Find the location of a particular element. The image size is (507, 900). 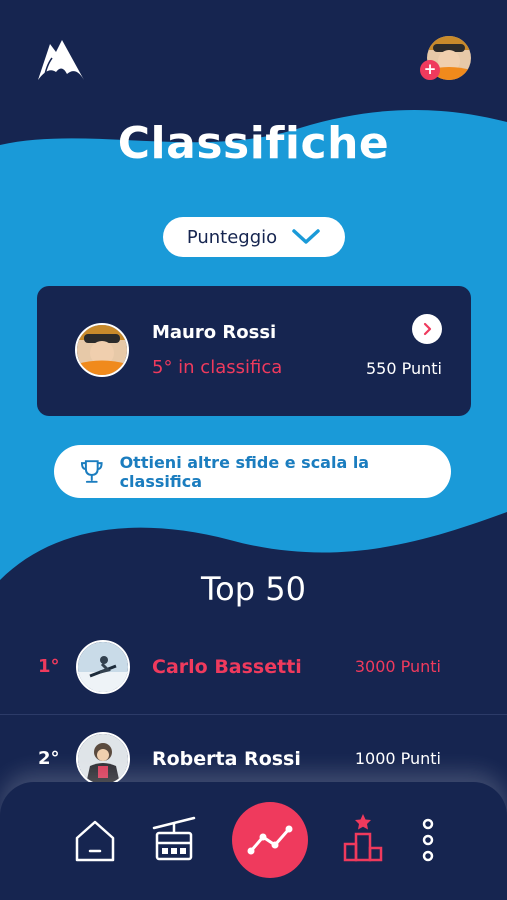

user-detail-button is located at coordinates (427, 329).